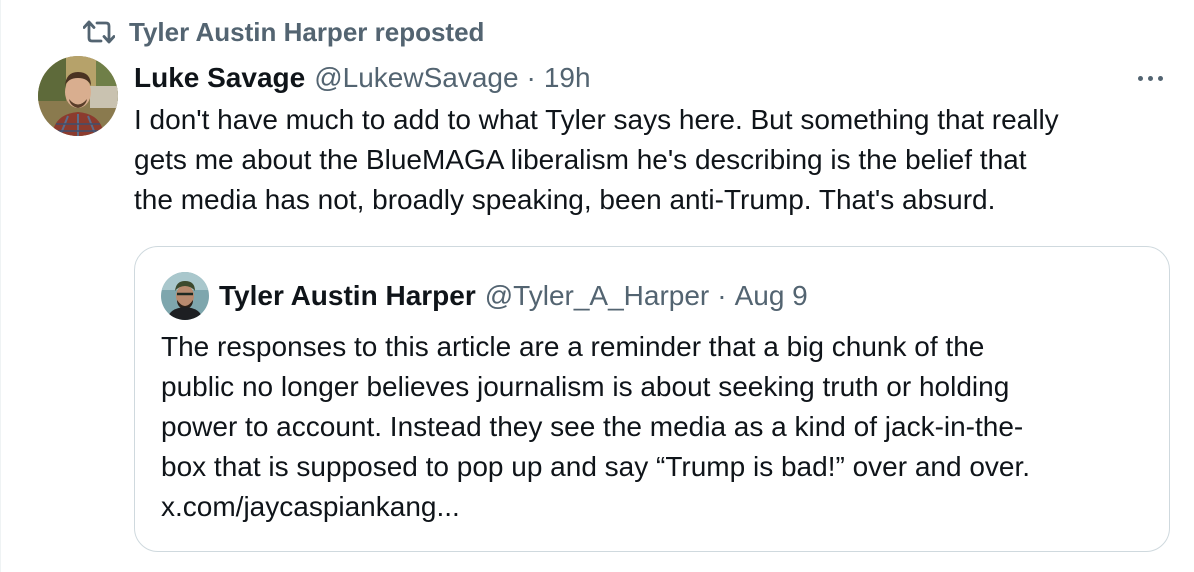 The image size is (1194, 572). What do you see at coordinates (185, 296) in the screenshot?
I see `quoted-avatar` at bounding box center [185, 296].